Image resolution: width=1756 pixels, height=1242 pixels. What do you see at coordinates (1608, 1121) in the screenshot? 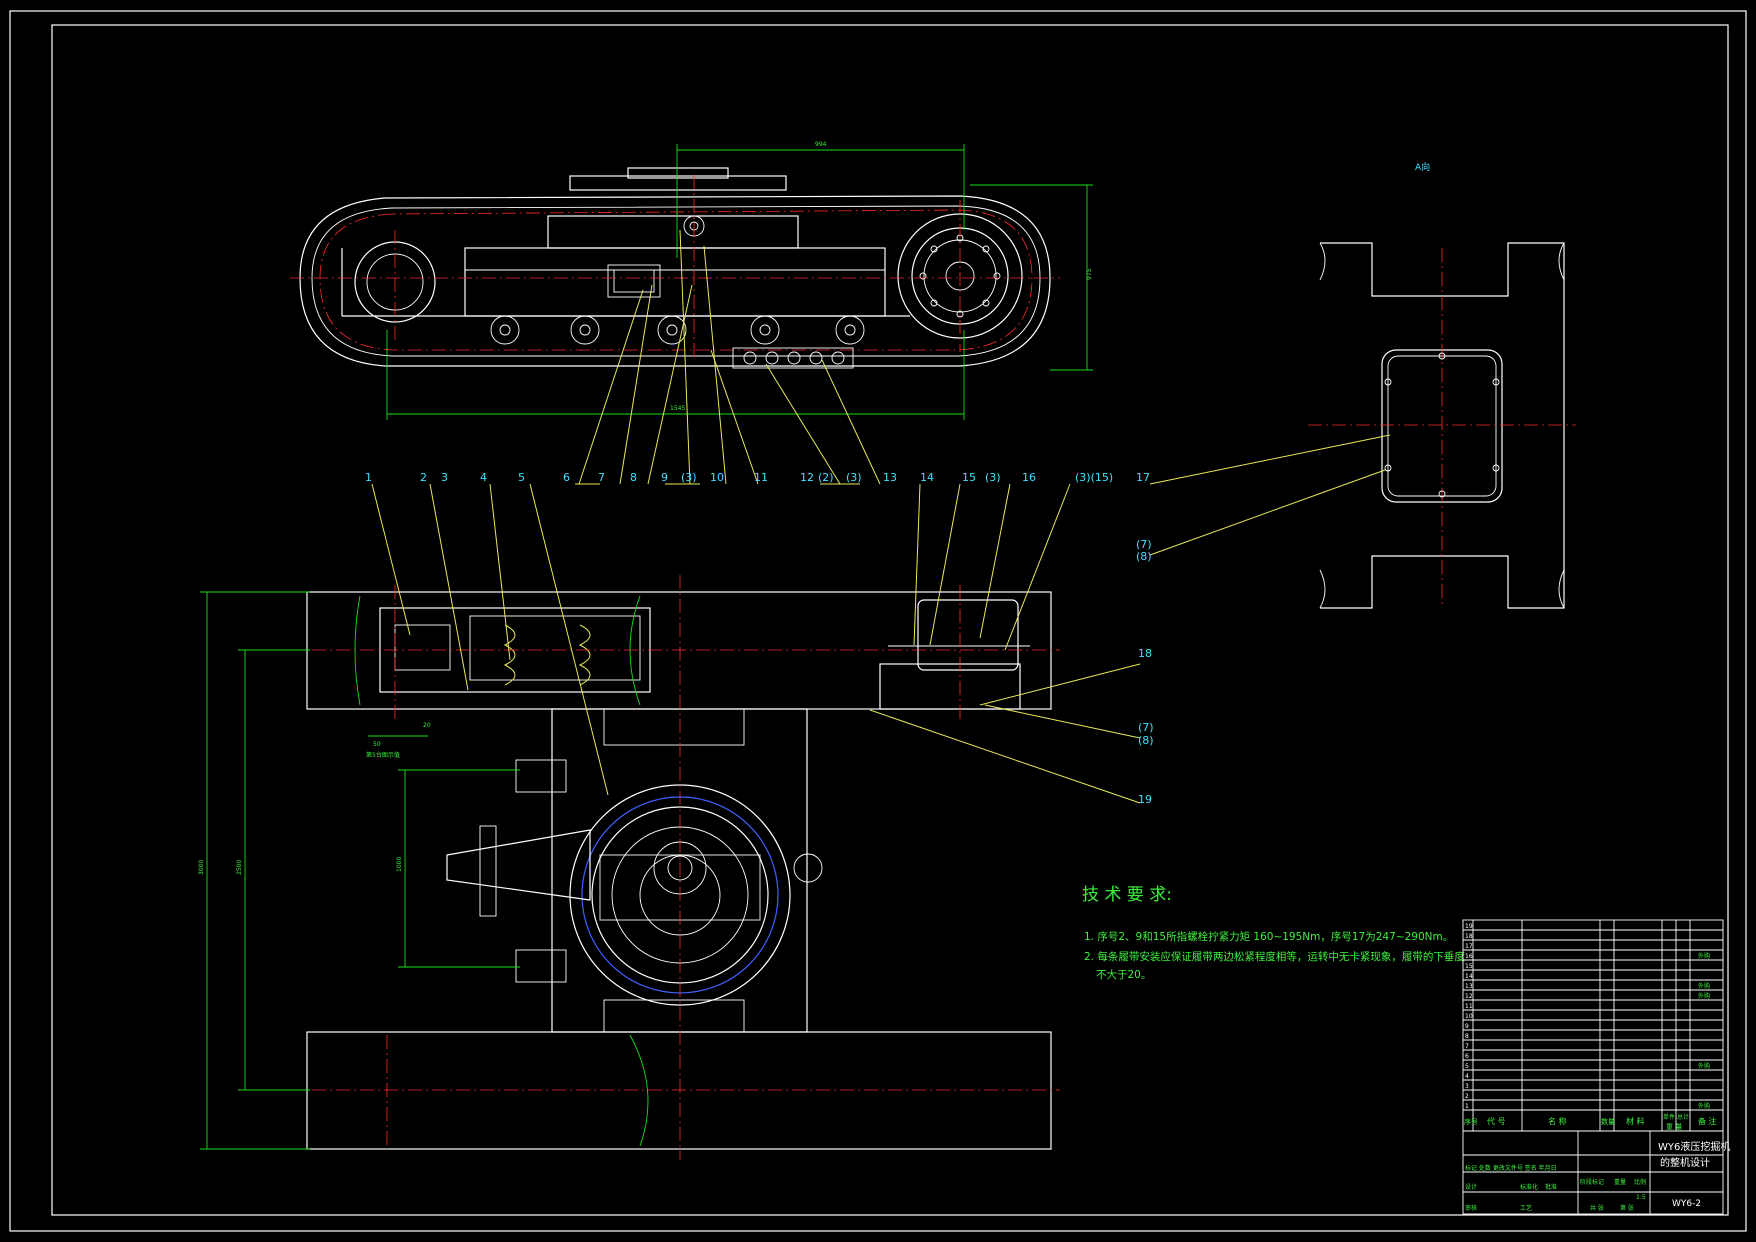
I see `bom-header-qty: 数量` at bounding box center [1608, 1121].